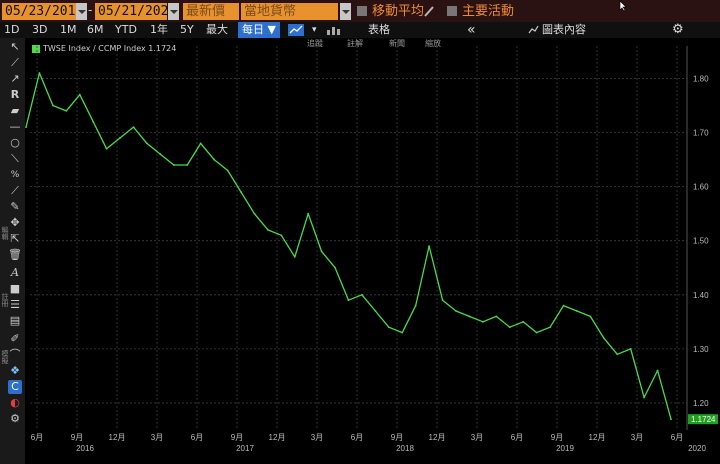 This screenshot has height=464, width=720. I want to click on period-ytd: YTD, so click(126, 30).